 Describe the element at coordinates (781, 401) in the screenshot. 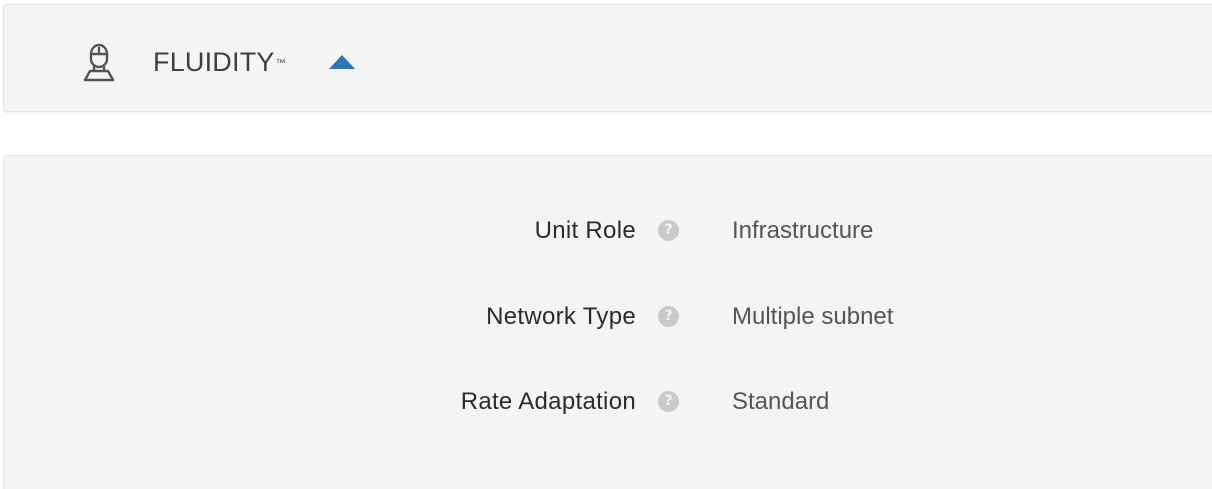

I see `rate-adaptation-value: Standard` at that location.